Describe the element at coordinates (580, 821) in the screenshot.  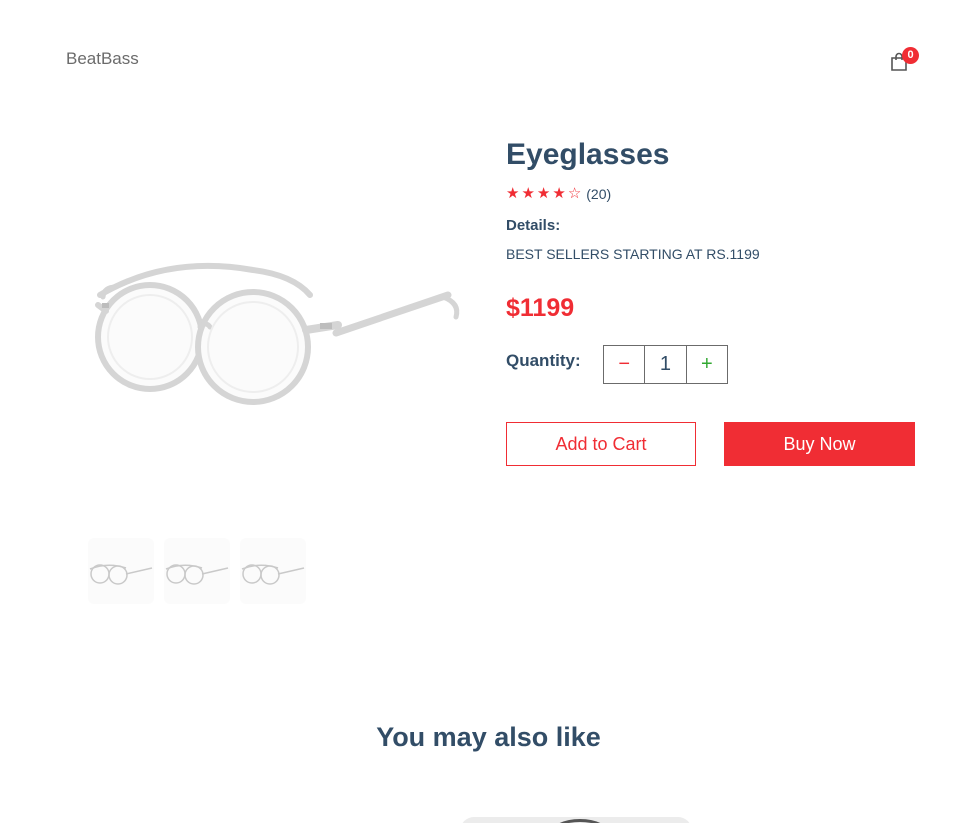
I see `related-product-image` at that location.